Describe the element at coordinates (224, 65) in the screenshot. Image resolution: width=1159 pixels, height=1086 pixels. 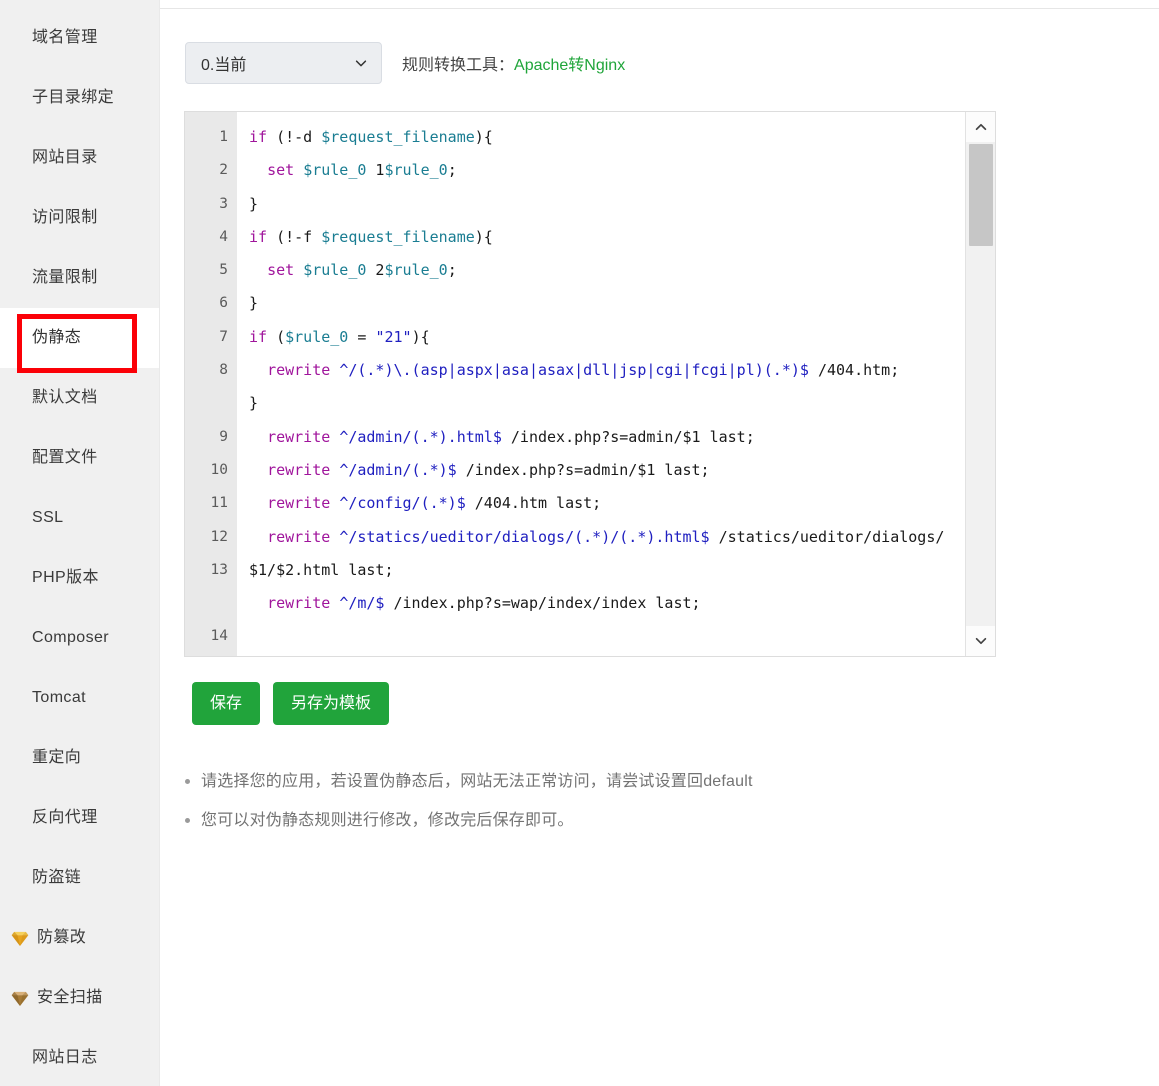
I see `rule-template-select-value: 0.当前` at that location.